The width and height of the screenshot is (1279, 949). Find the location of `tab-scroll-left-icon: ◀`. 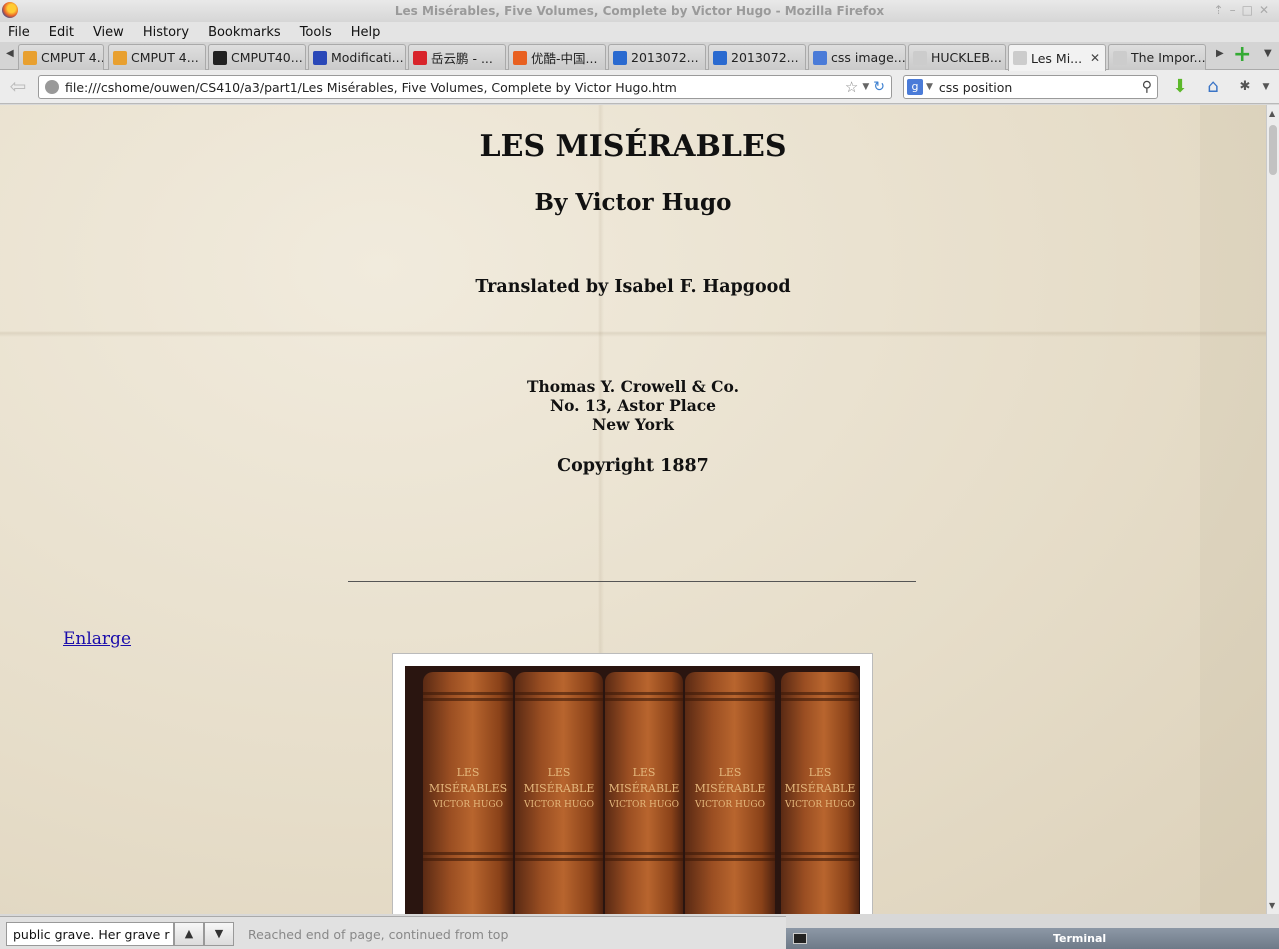

tab-scroll-left-icon: ◀ is located at coordinates (10, 53).